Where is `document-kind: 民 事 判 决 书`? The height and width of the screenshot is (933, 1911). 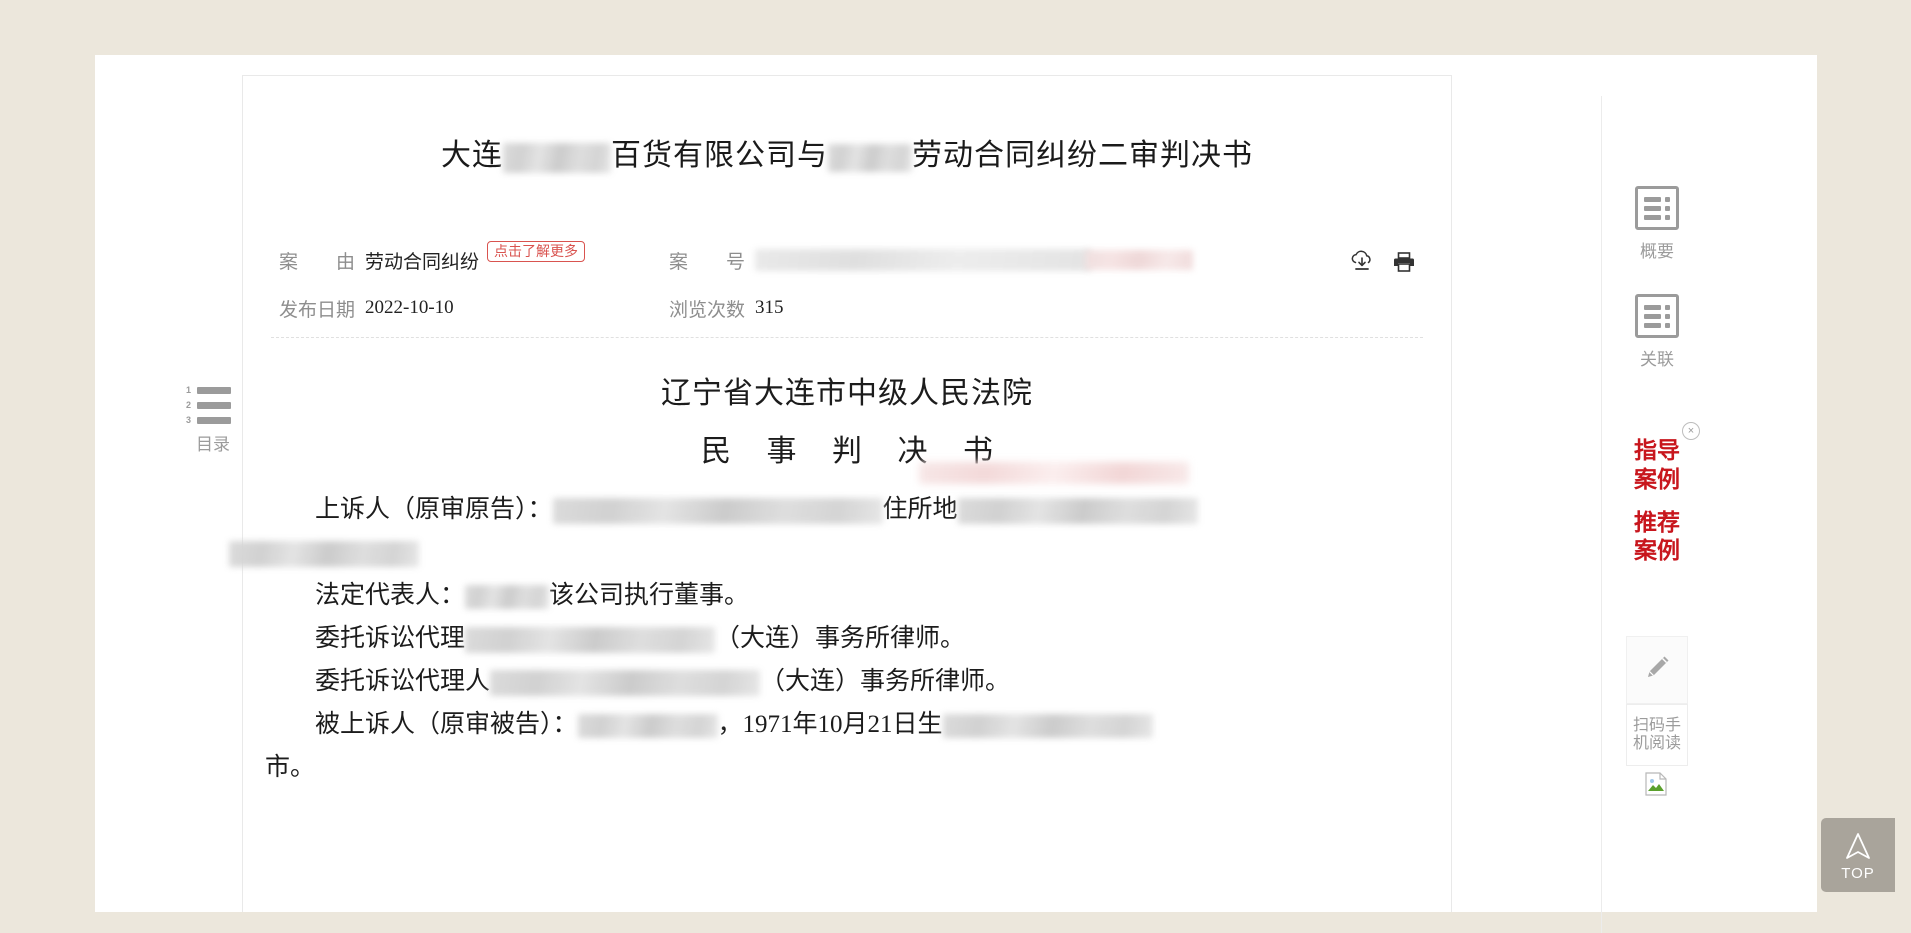 document-kind: 民 事 判 决 书 is located at coordinates (854, 451).